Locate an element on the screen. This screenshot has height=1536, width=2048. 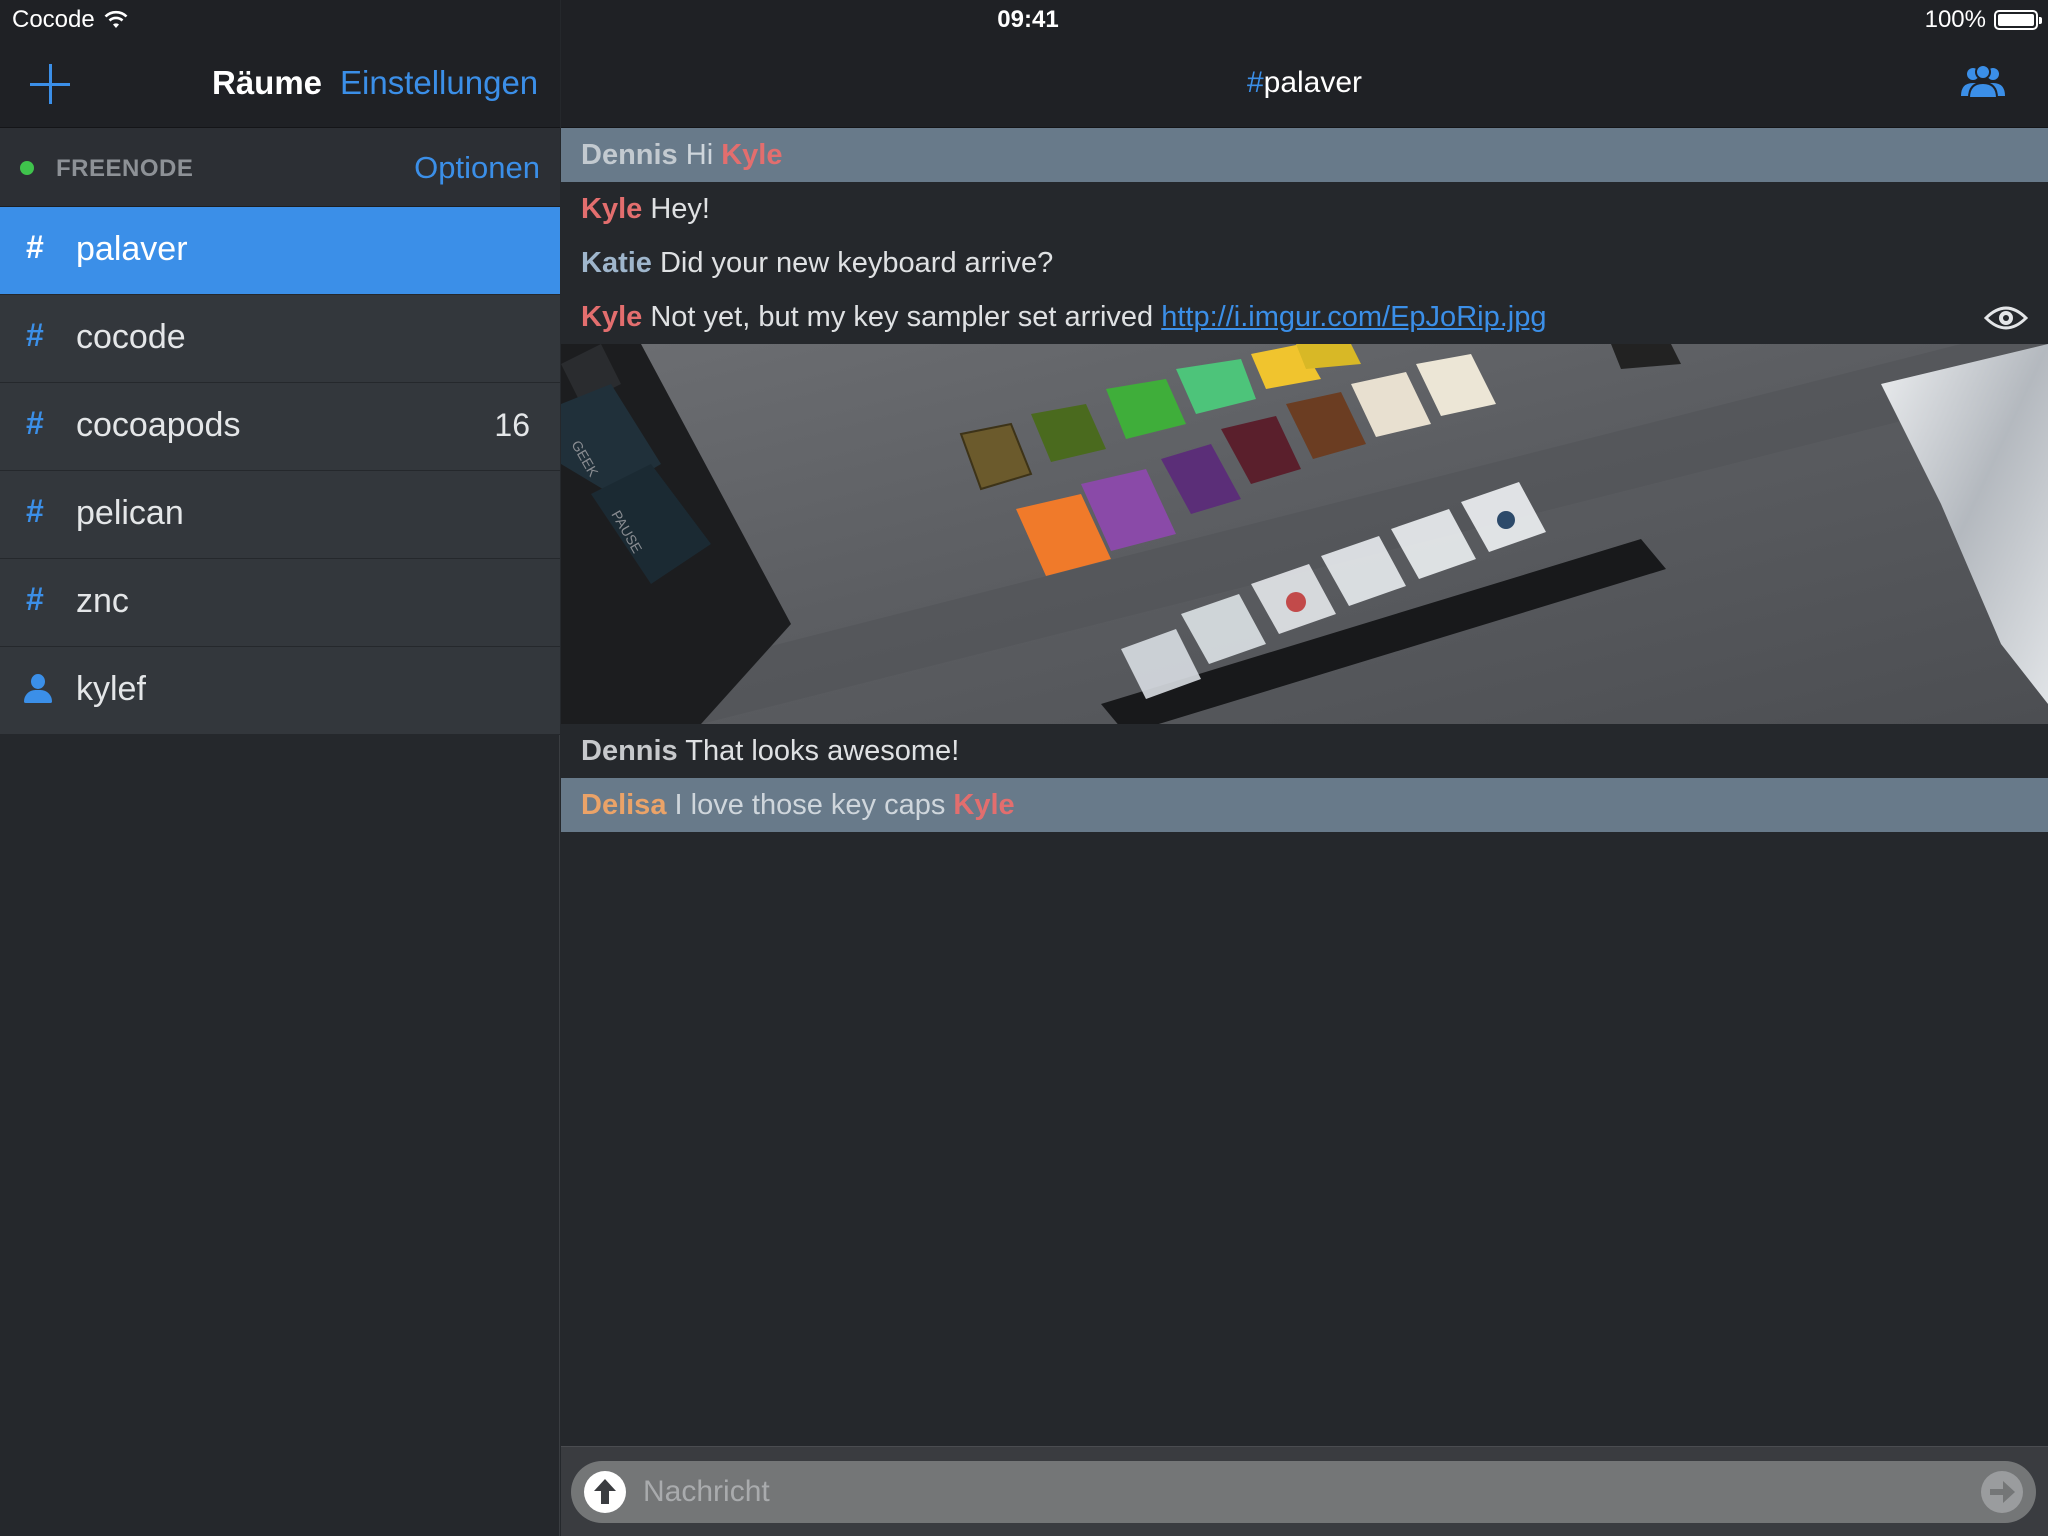
server-header: FREENODE Optionen is located at coordinates (280, 167).